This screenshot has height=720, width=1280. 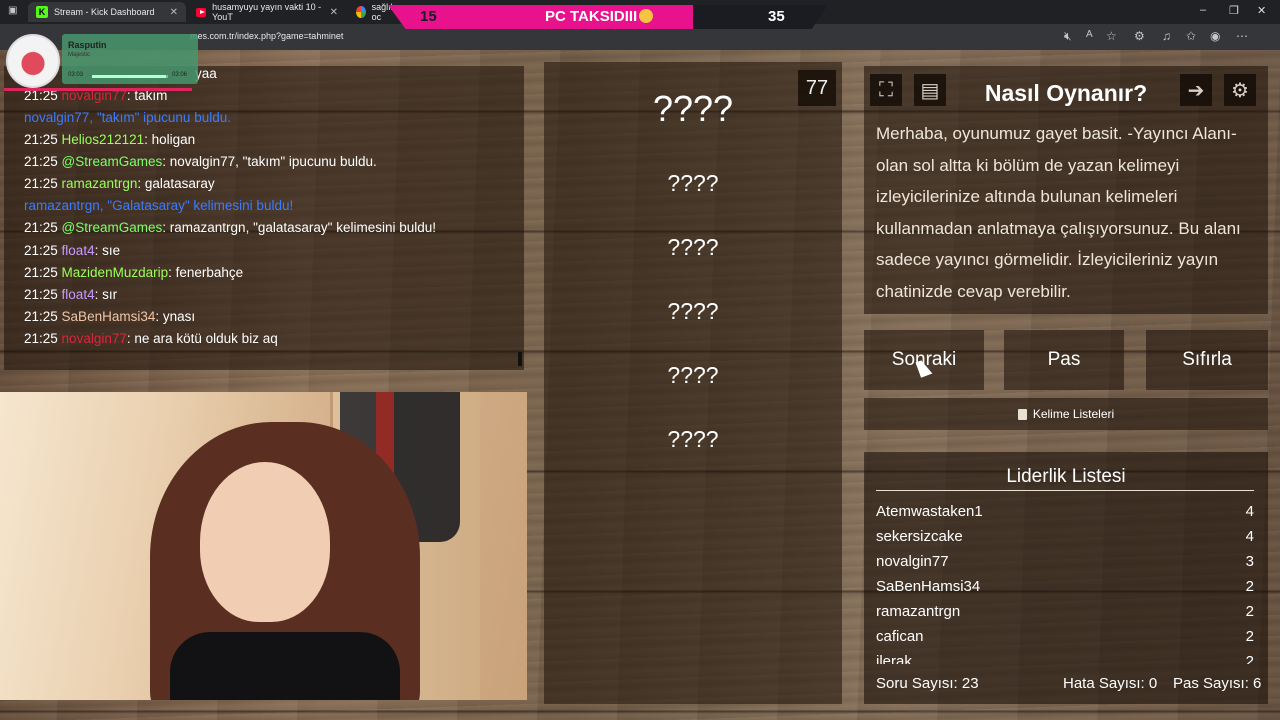 What do you see at coordinates (1073, 414) in the screenshot?
I see `word-lists-label: Kelime Listeleri` at bounding box center [1073, 414].